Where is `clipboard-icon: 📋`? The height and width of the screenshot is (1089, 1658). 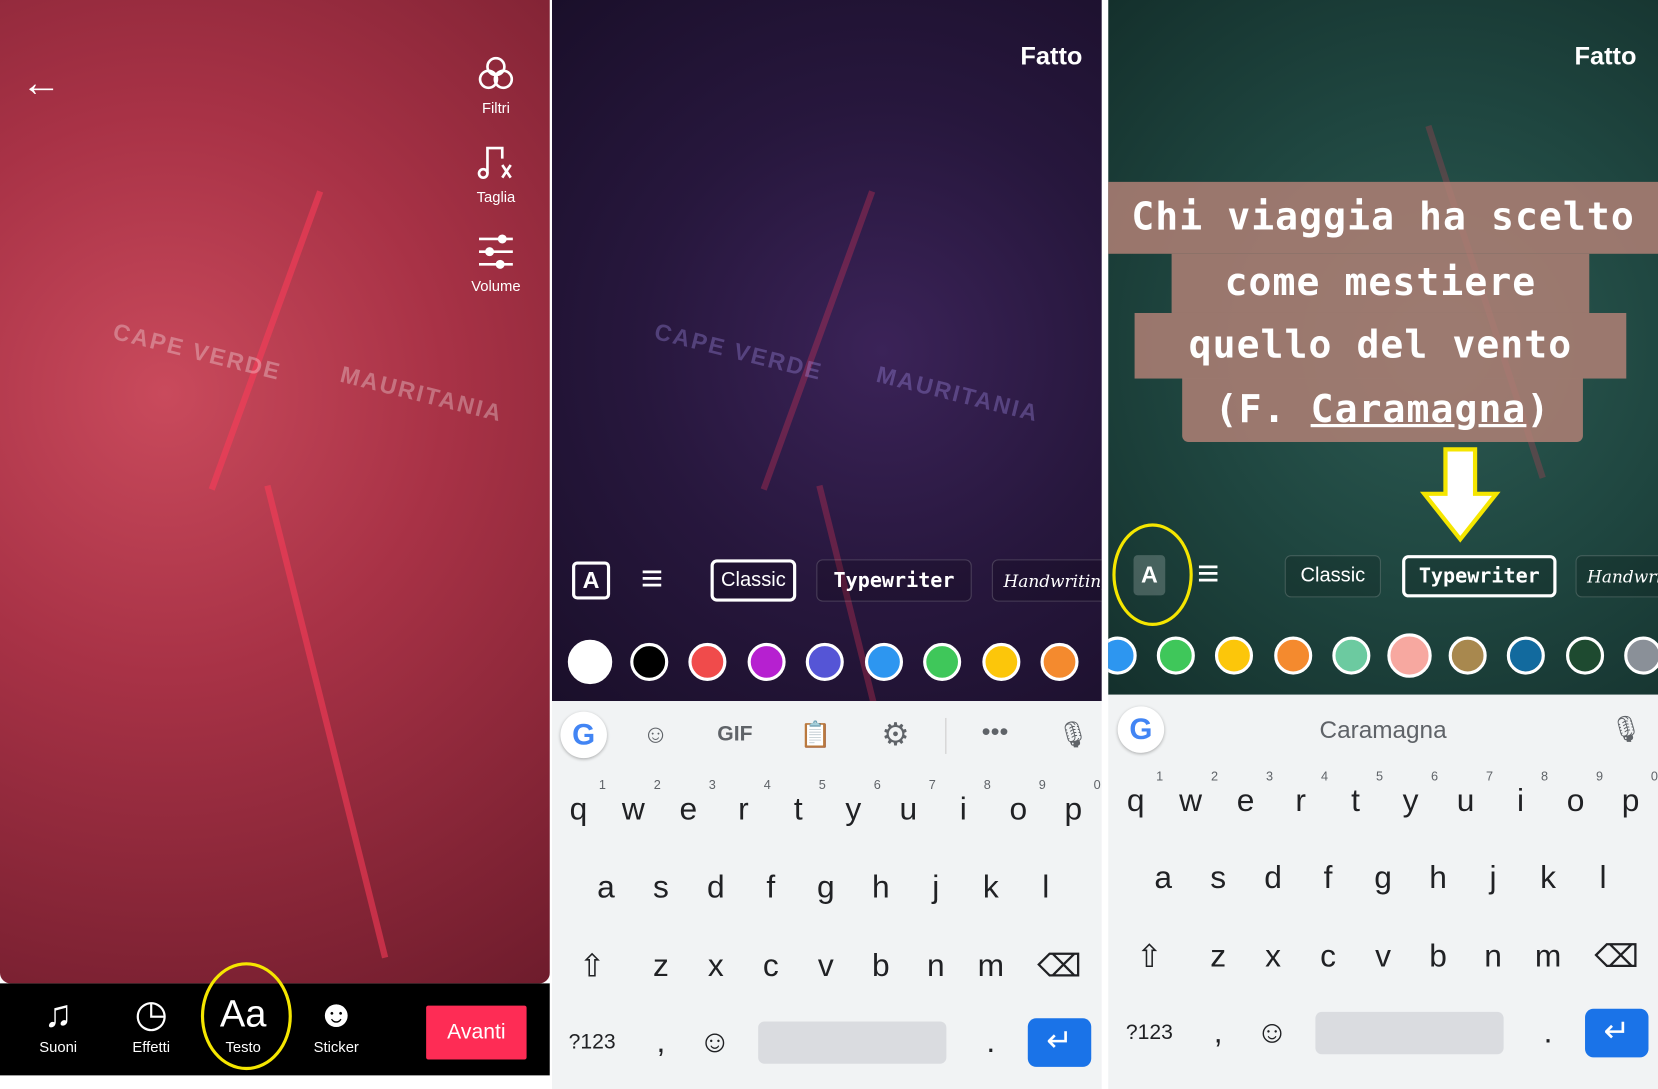 clipboard-icon: 📋 is located at coordinates (815, 735).